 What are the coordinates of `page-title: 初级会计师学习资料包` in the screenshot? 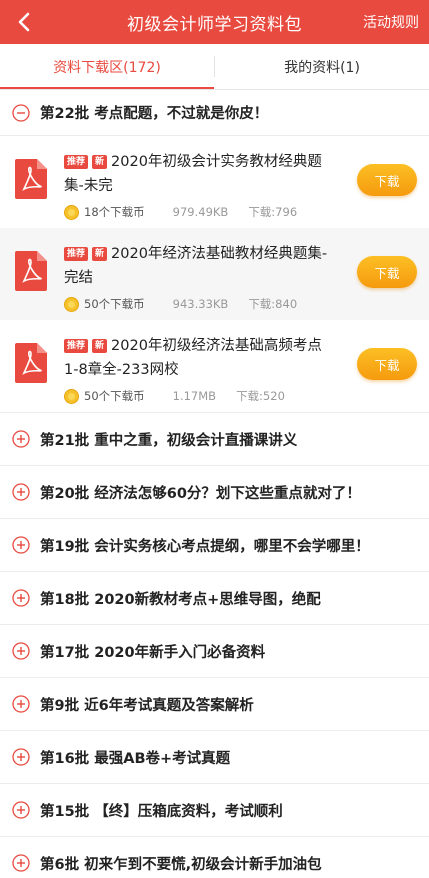 It's located at (214, 24).